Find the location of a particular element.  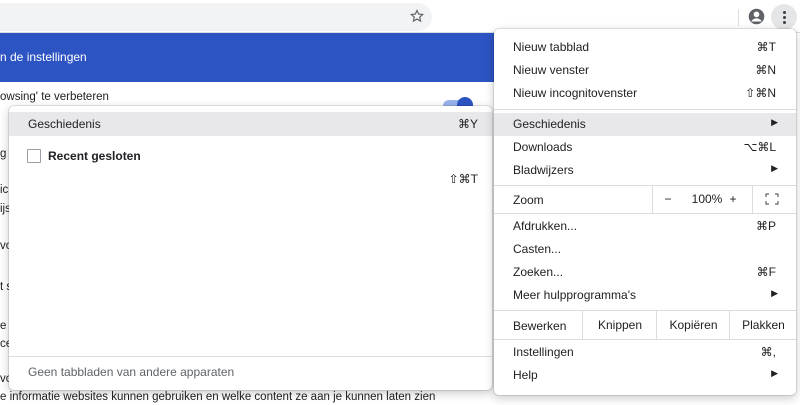

settings-text-line: ic is located at coordinates (4, 190).